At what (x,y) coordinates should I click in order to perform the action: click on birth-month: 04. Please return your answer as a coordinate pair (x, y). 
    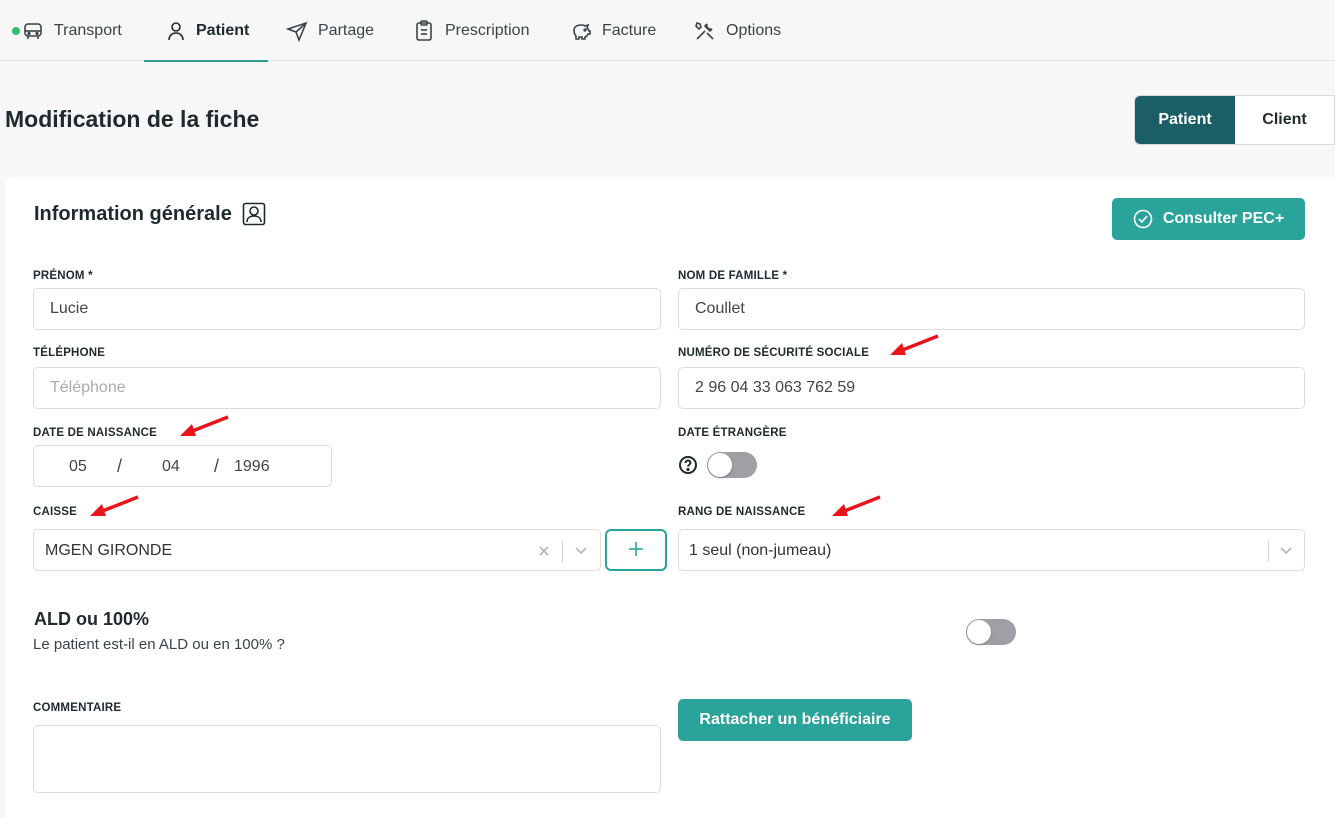
    Looking at the image, I should click on (171, 467).